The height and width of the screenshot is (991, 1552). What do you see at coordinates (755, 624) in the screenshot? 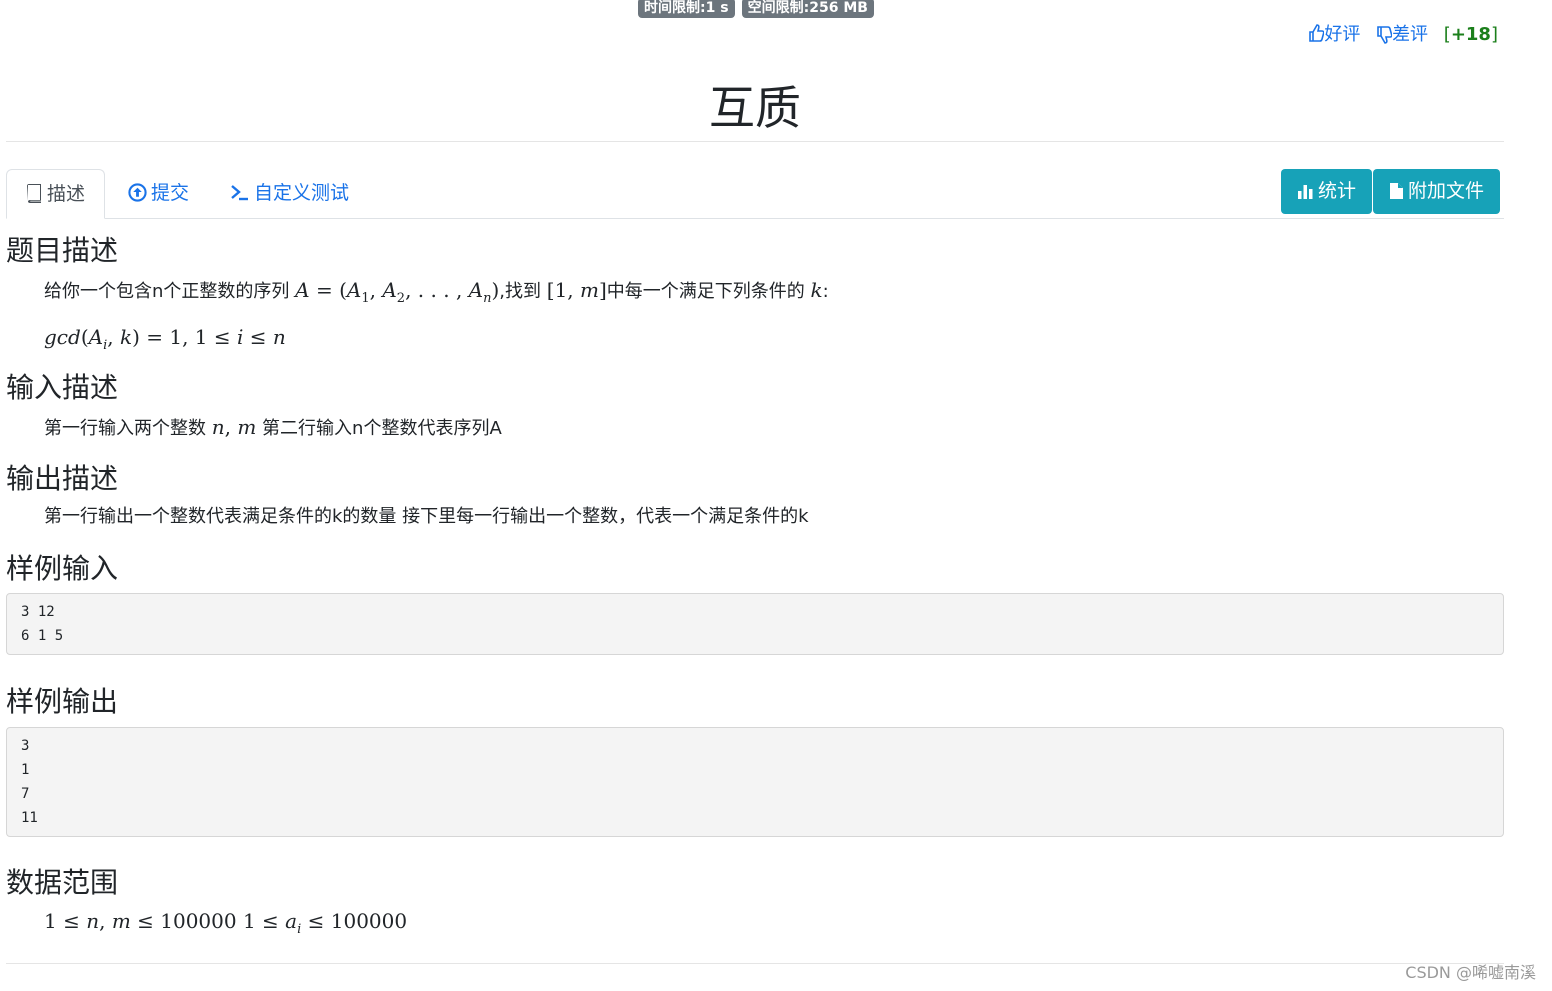
I see `sample-input-block: 3 12 6 1 5` at bounding box center [755, 624].